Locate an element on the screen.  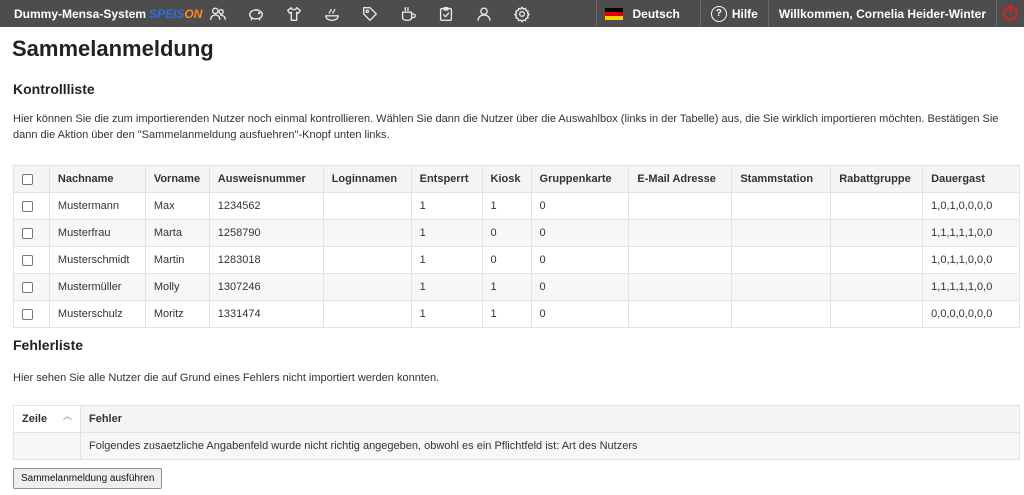
kontrollliste-heading: Kontrollliste is located at coordinates (54, 89).